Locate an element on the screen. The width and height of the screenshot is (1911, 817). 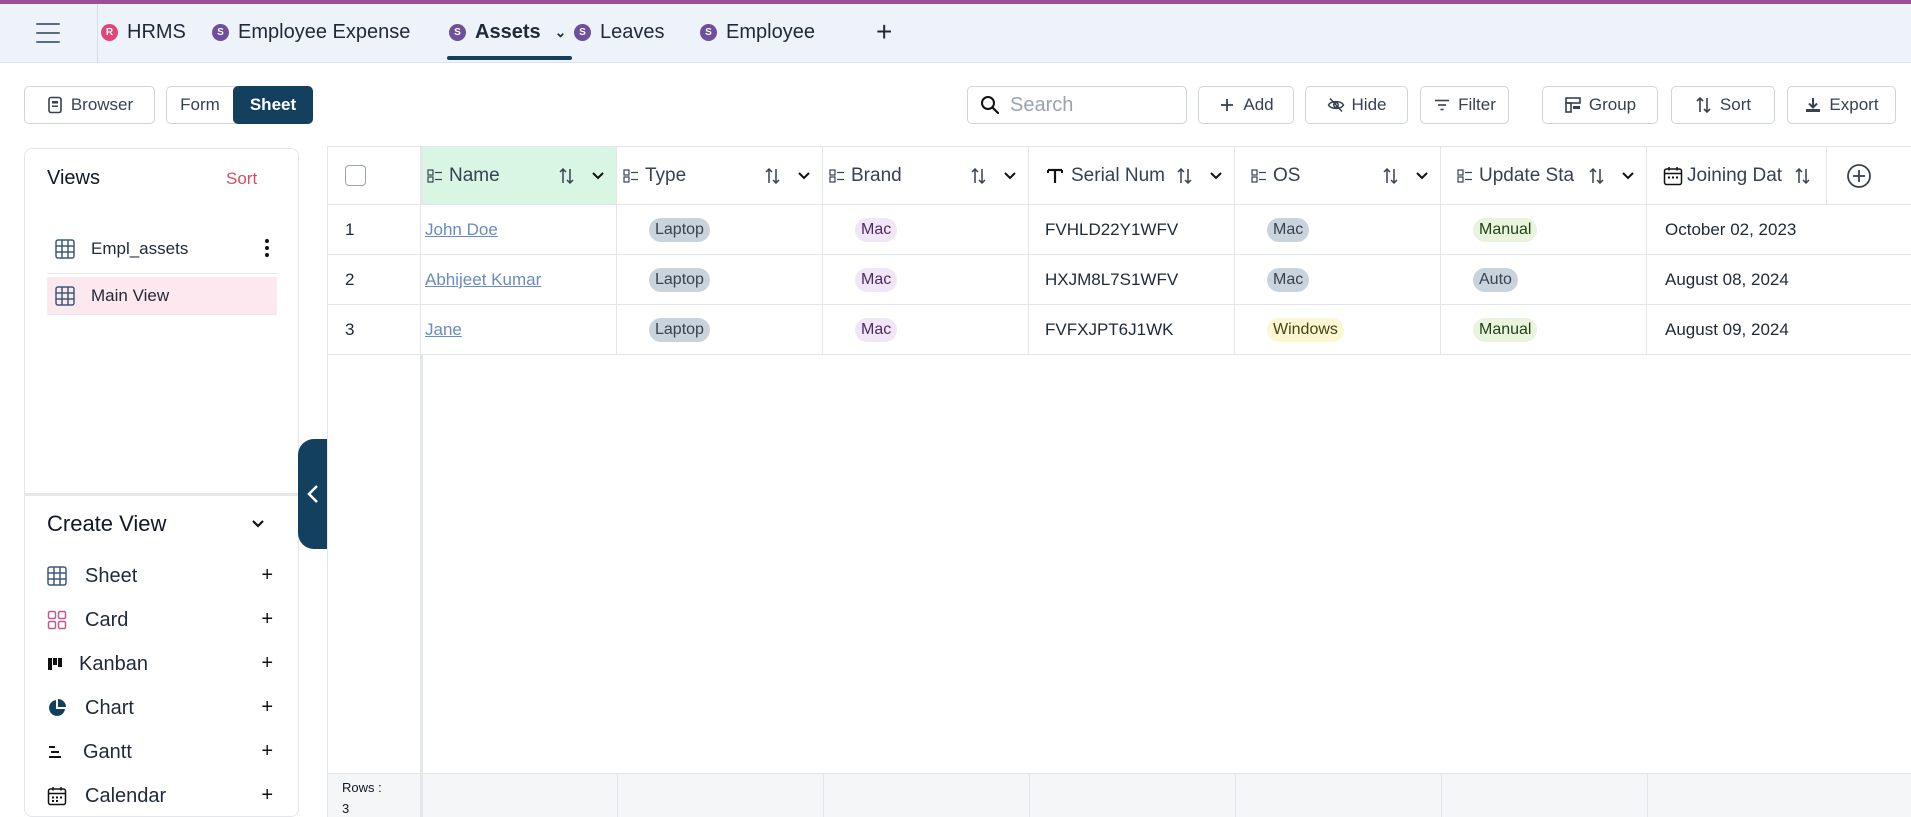
tab-hrms: R HRMS is located at coordinates (143, 32).